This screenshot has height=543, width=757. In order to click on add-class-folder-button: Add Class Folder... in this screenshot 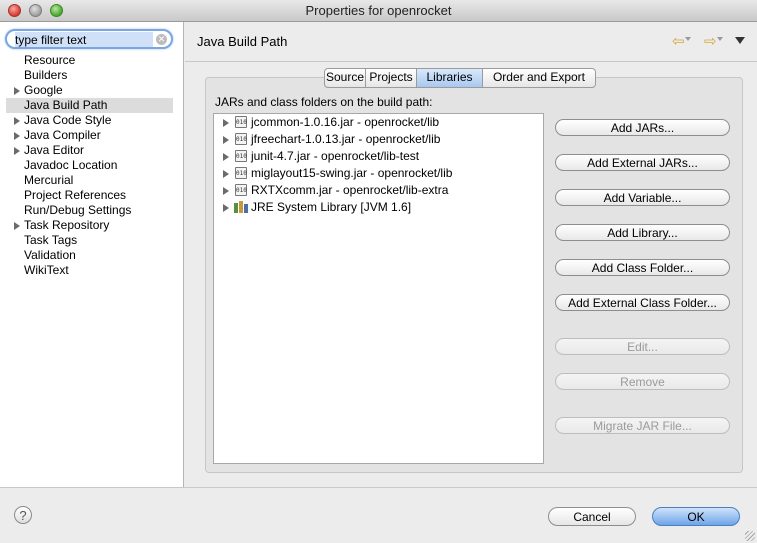, I will do `click(642, 267)`.